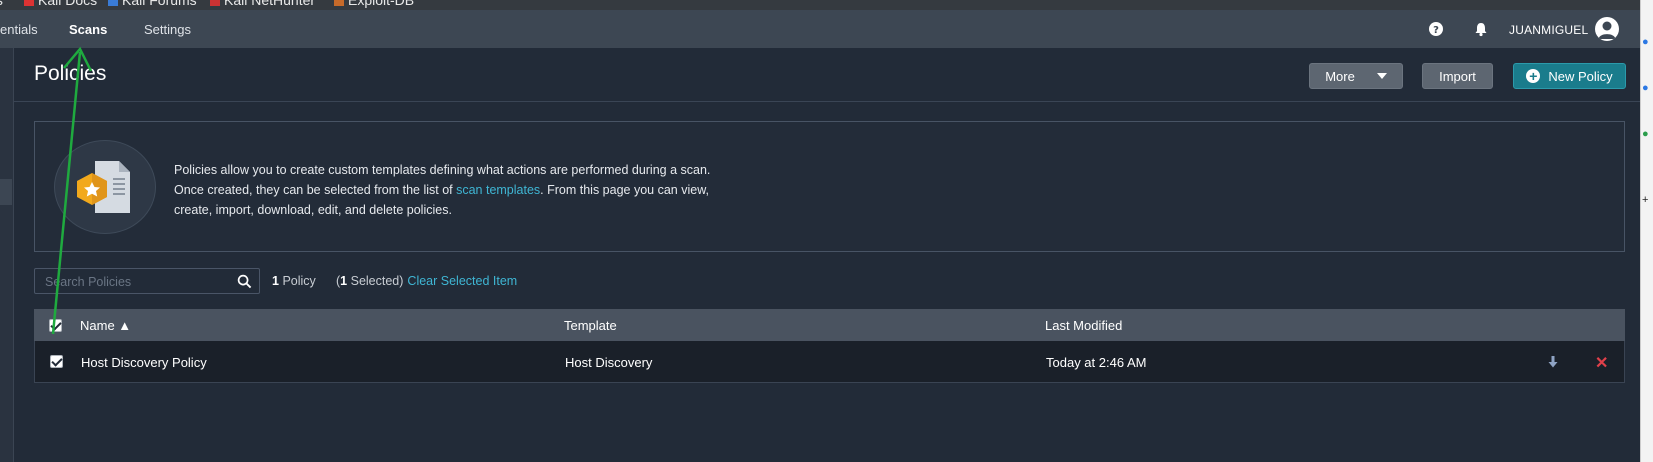  I want to click on nav-scans: Scans, so click(88, 29).